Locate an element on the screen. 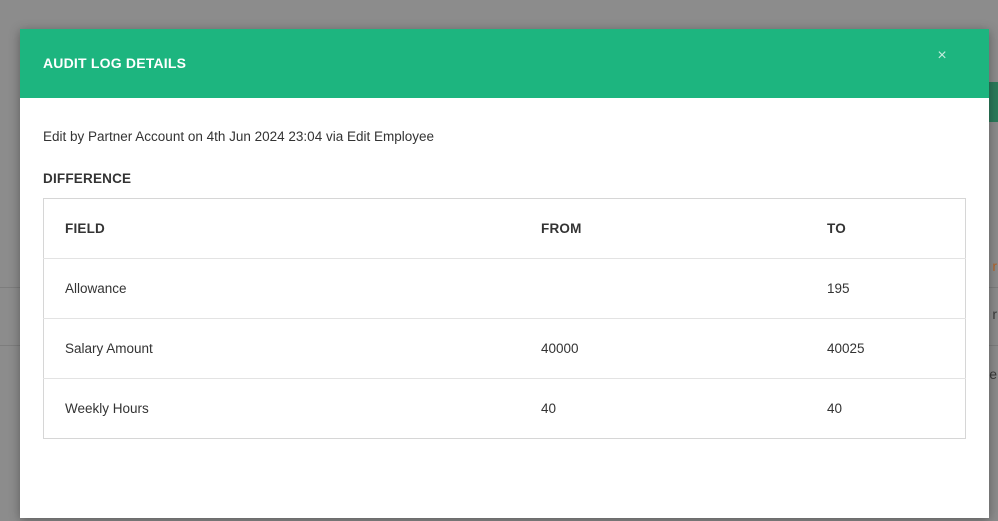  cell-field: Allowance is located at coordinates (281, 288).